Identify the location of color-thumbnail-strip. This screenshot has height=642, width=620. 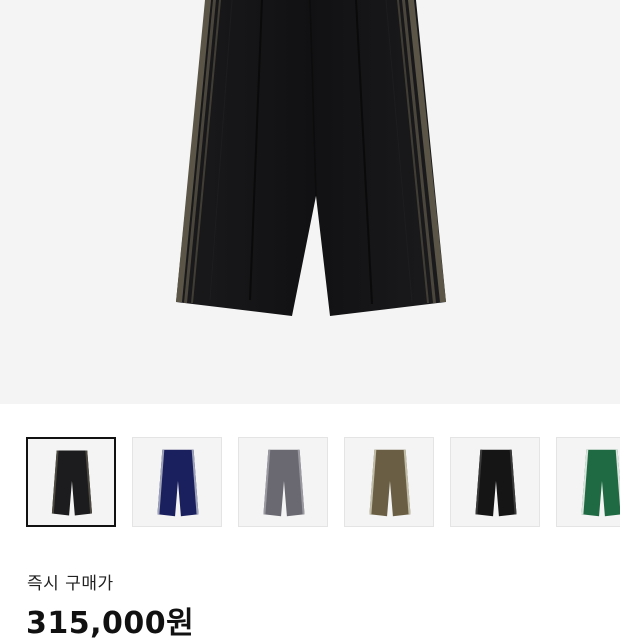
(323, 483).